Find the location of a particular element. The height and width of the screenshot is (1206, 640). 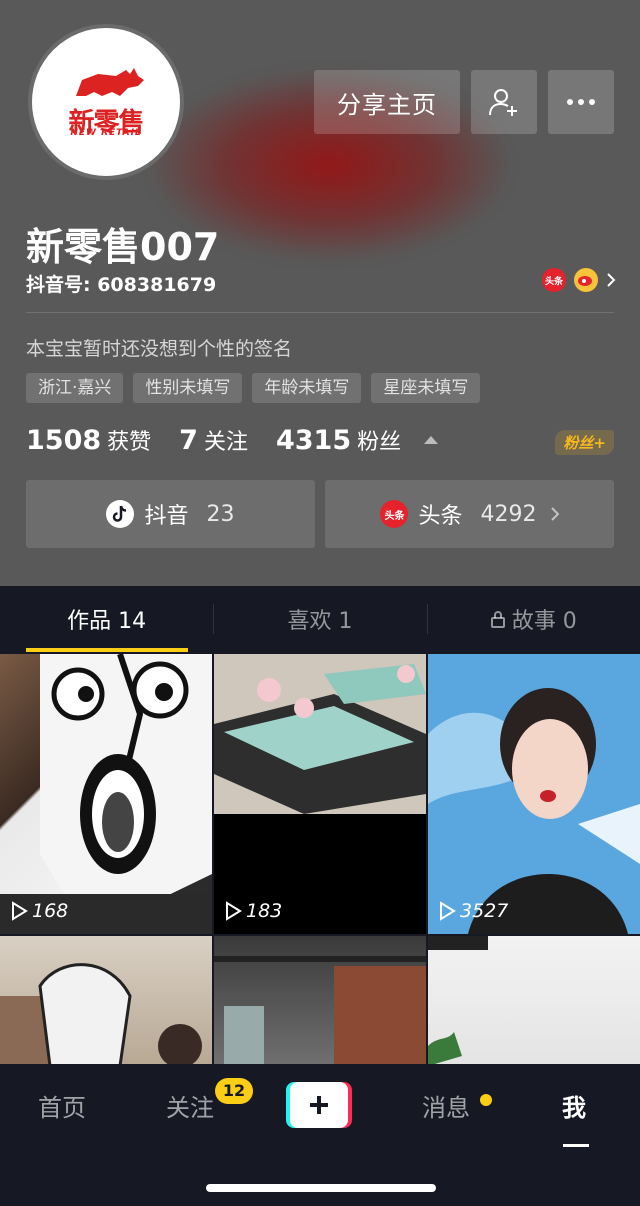

play-count-value: 3527 is located at coordinates (484, 911).